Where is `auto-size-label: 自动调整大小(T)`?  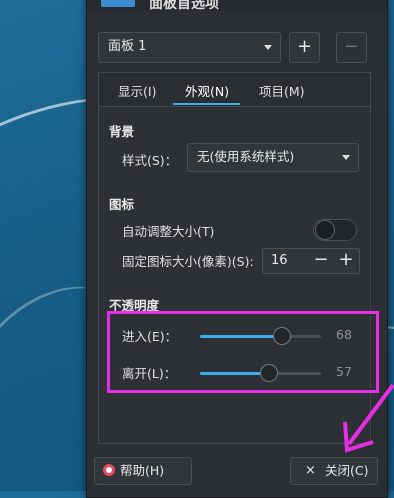
auto-size-label: 自动调整大小(T) is located at coordinates (168, 231).